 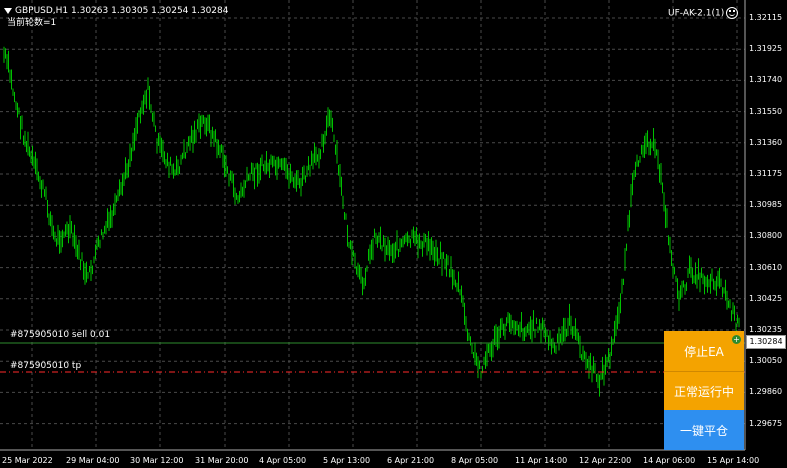 What do you see at coordinates (347, 460) in the screenshot?
I see `time-tick: 5 Apr 13:00` at bounding box center [347, 460].